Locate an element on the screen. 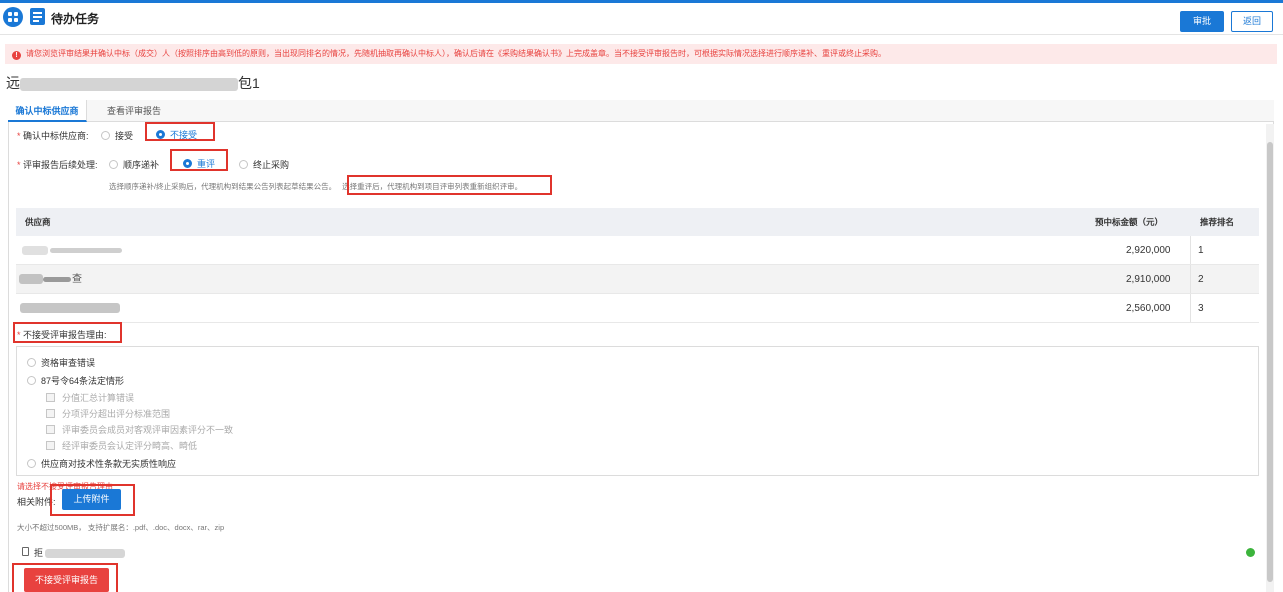 This screenshot has width=1283, height=592. approve-button: 审批 is located at coordinates (1202, 21).